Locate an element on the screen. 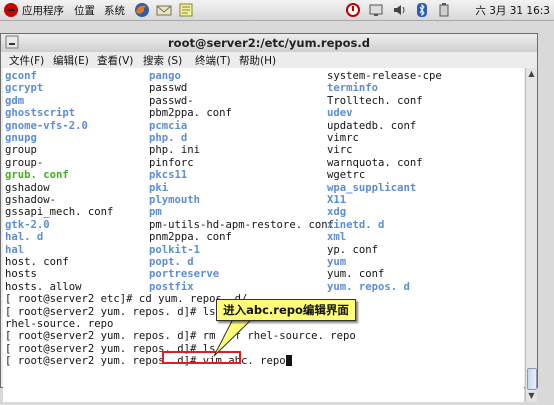 This screenshot has width=554, height=405. menu-file: 文件(F) is located at coordinates (26, 60).